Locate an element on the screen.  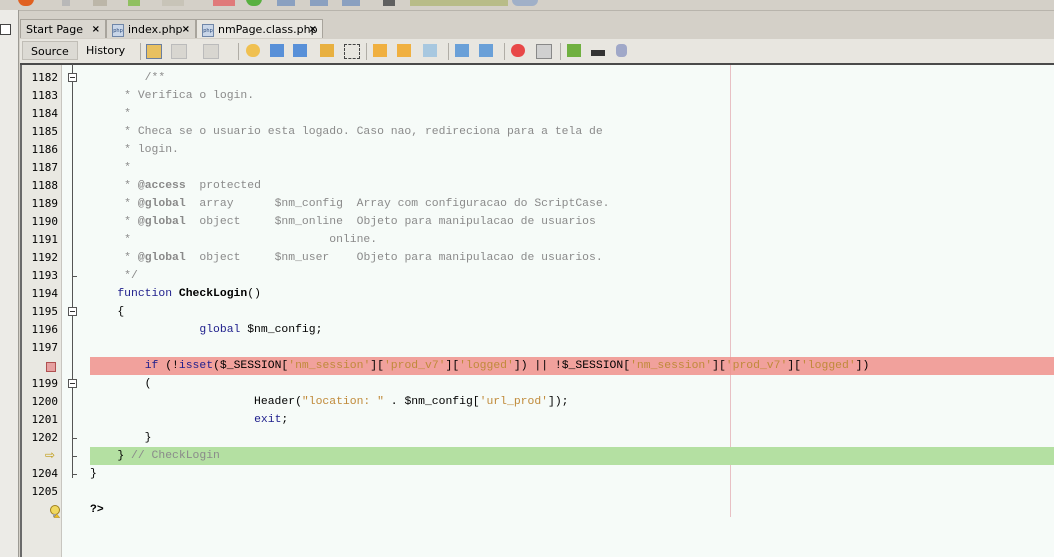
step-into-icon is located at coordinates (319, 3).